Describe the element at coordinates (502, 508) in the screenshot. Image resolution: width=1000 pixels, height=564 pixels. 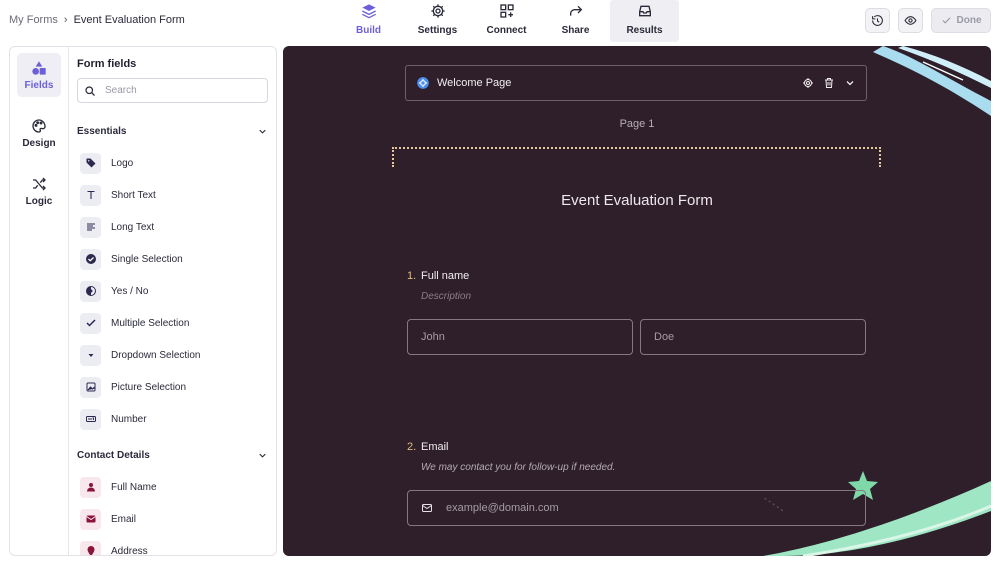
I see `email-placeholder: example@domain.com` at that location.